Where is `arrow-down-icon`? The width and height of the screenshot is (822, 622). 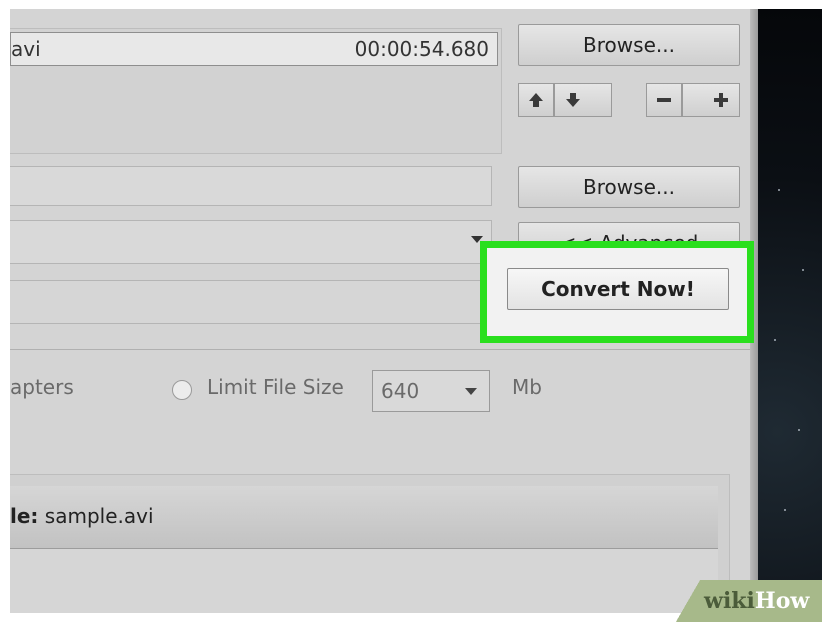 arrow-down-icon is located at coordinates (573, 100).